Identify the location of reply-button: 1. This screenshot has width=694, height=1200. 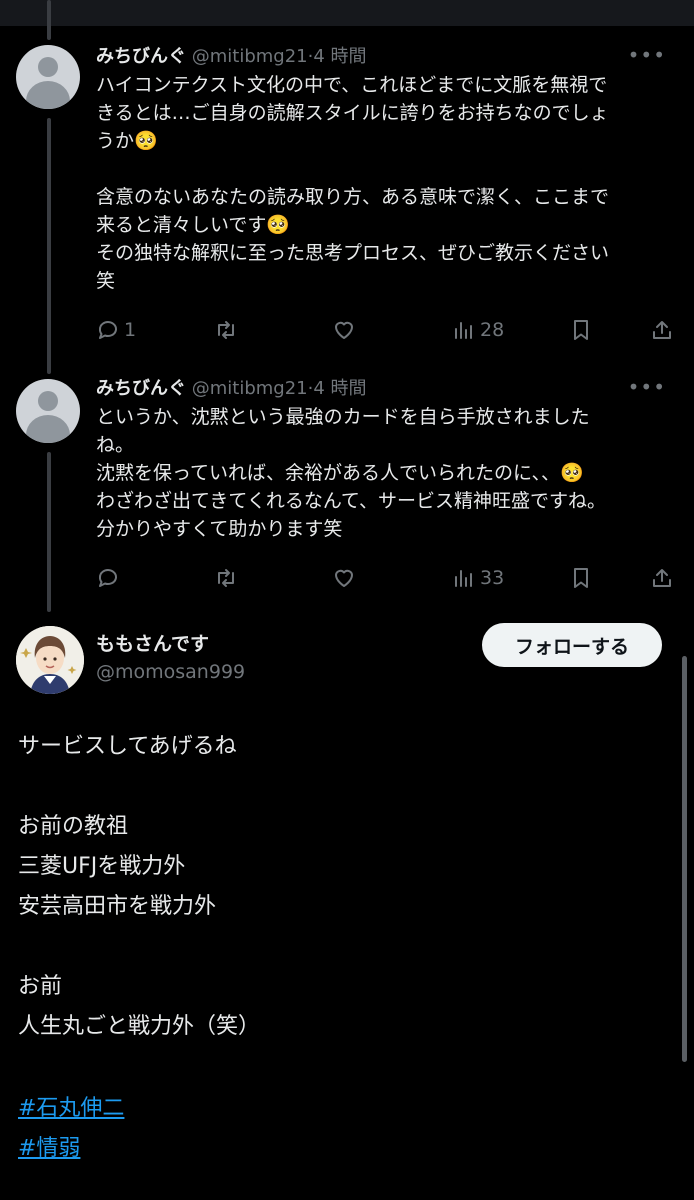
(116, 330).